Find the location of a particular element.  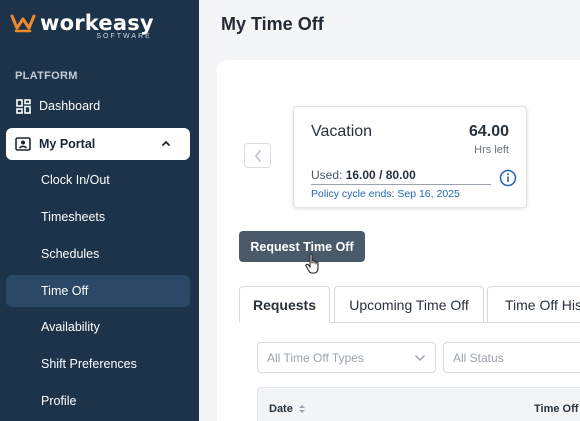

sidebar-item-availability: Availability is located at coordinates (98, 327).